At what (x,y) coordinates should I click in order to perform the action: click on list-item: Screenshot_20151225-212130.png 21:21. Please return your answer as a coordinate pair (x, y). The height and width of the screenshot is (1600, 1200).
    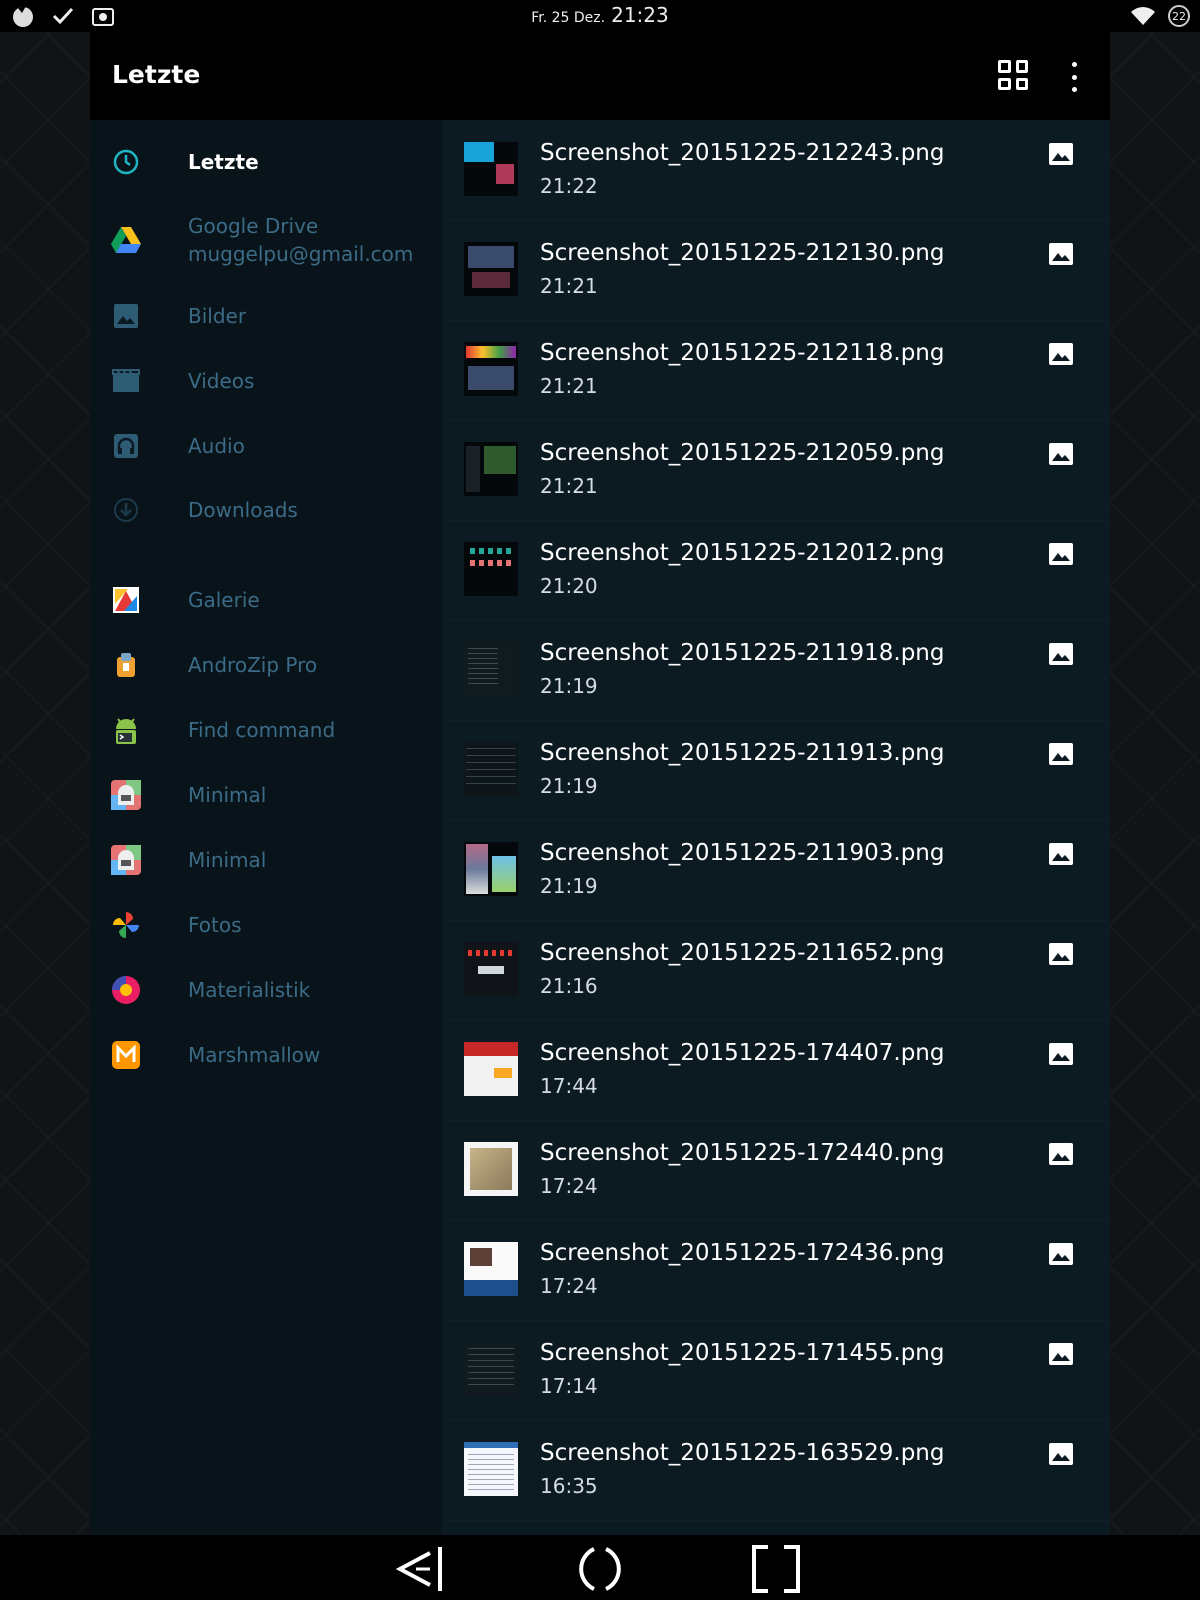
    Looking at the image, I should click on (776, 270).